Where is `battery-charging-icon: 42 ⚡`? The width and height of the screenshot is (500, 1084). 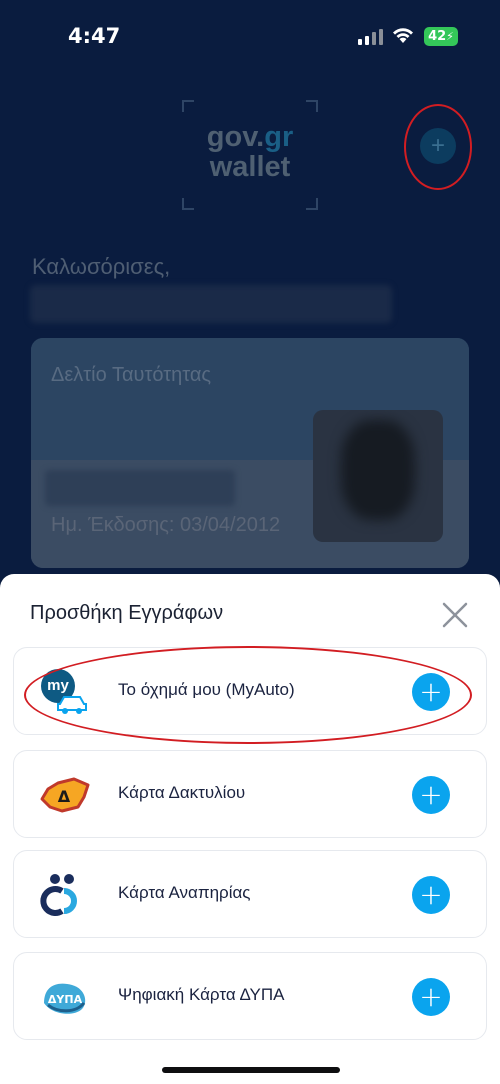 battery-charging-icon: 42 ⚡ is located at coordinates (441, 36).